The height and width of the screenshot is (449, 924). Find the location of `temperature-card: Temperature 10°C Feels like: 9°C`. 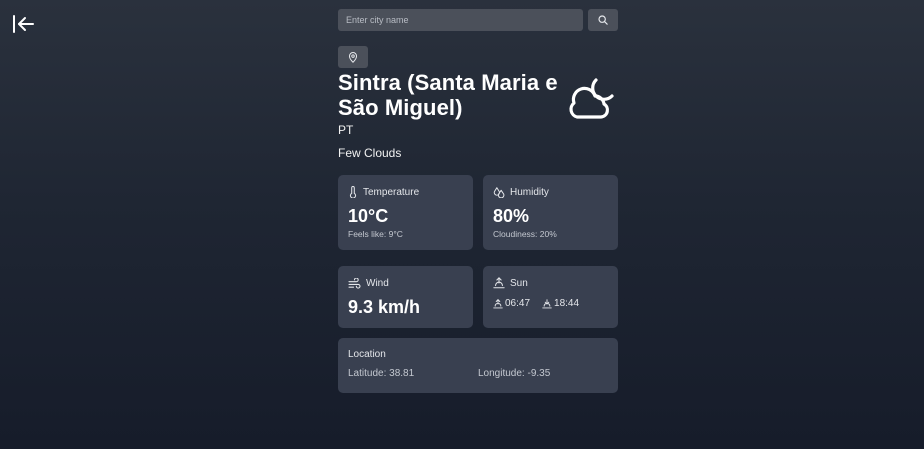

temperature-card: Temperature 10°C Feels like: 9°C is located at coordinates (405, 212).